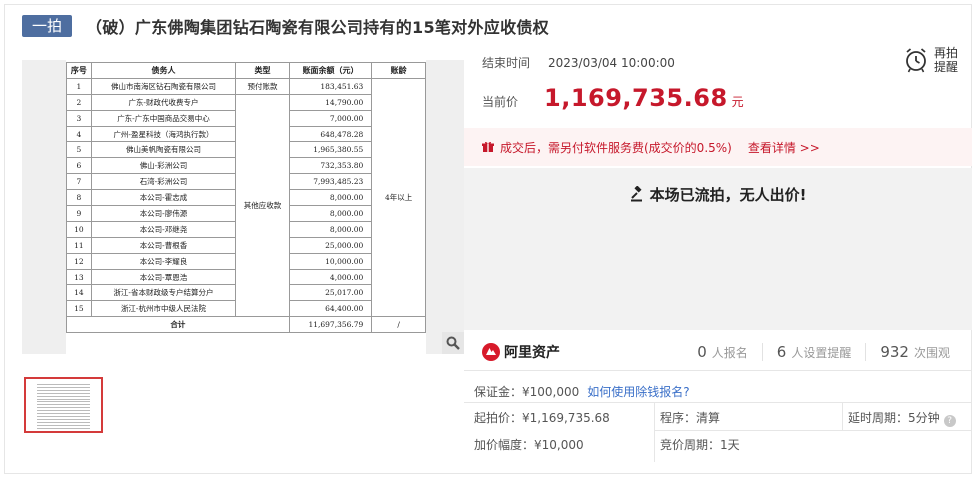 This screenshot has width=975, height=480. I want to click on debt-table-header: 序号 债务人 类型 账面余额（元） 账龄, so click(246, 70).